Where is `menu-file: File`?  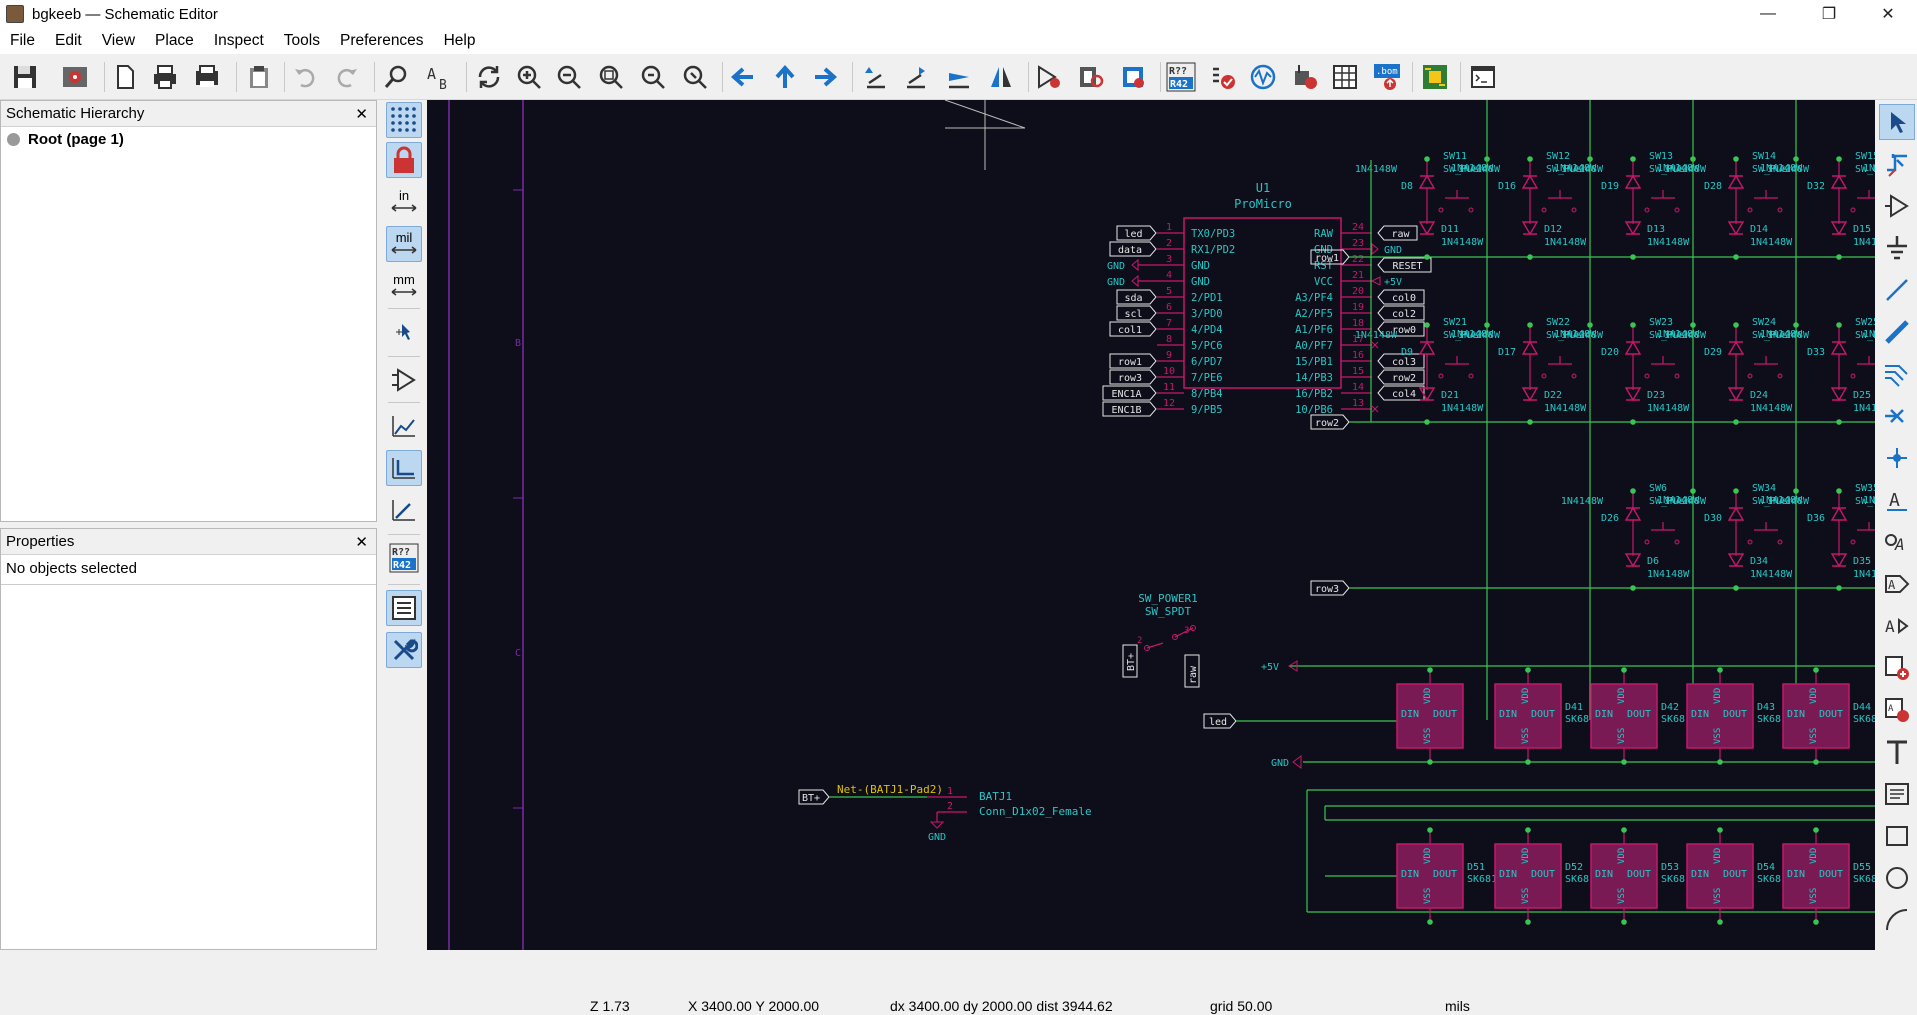
menu-file: File is located at coordinates (22, 41).